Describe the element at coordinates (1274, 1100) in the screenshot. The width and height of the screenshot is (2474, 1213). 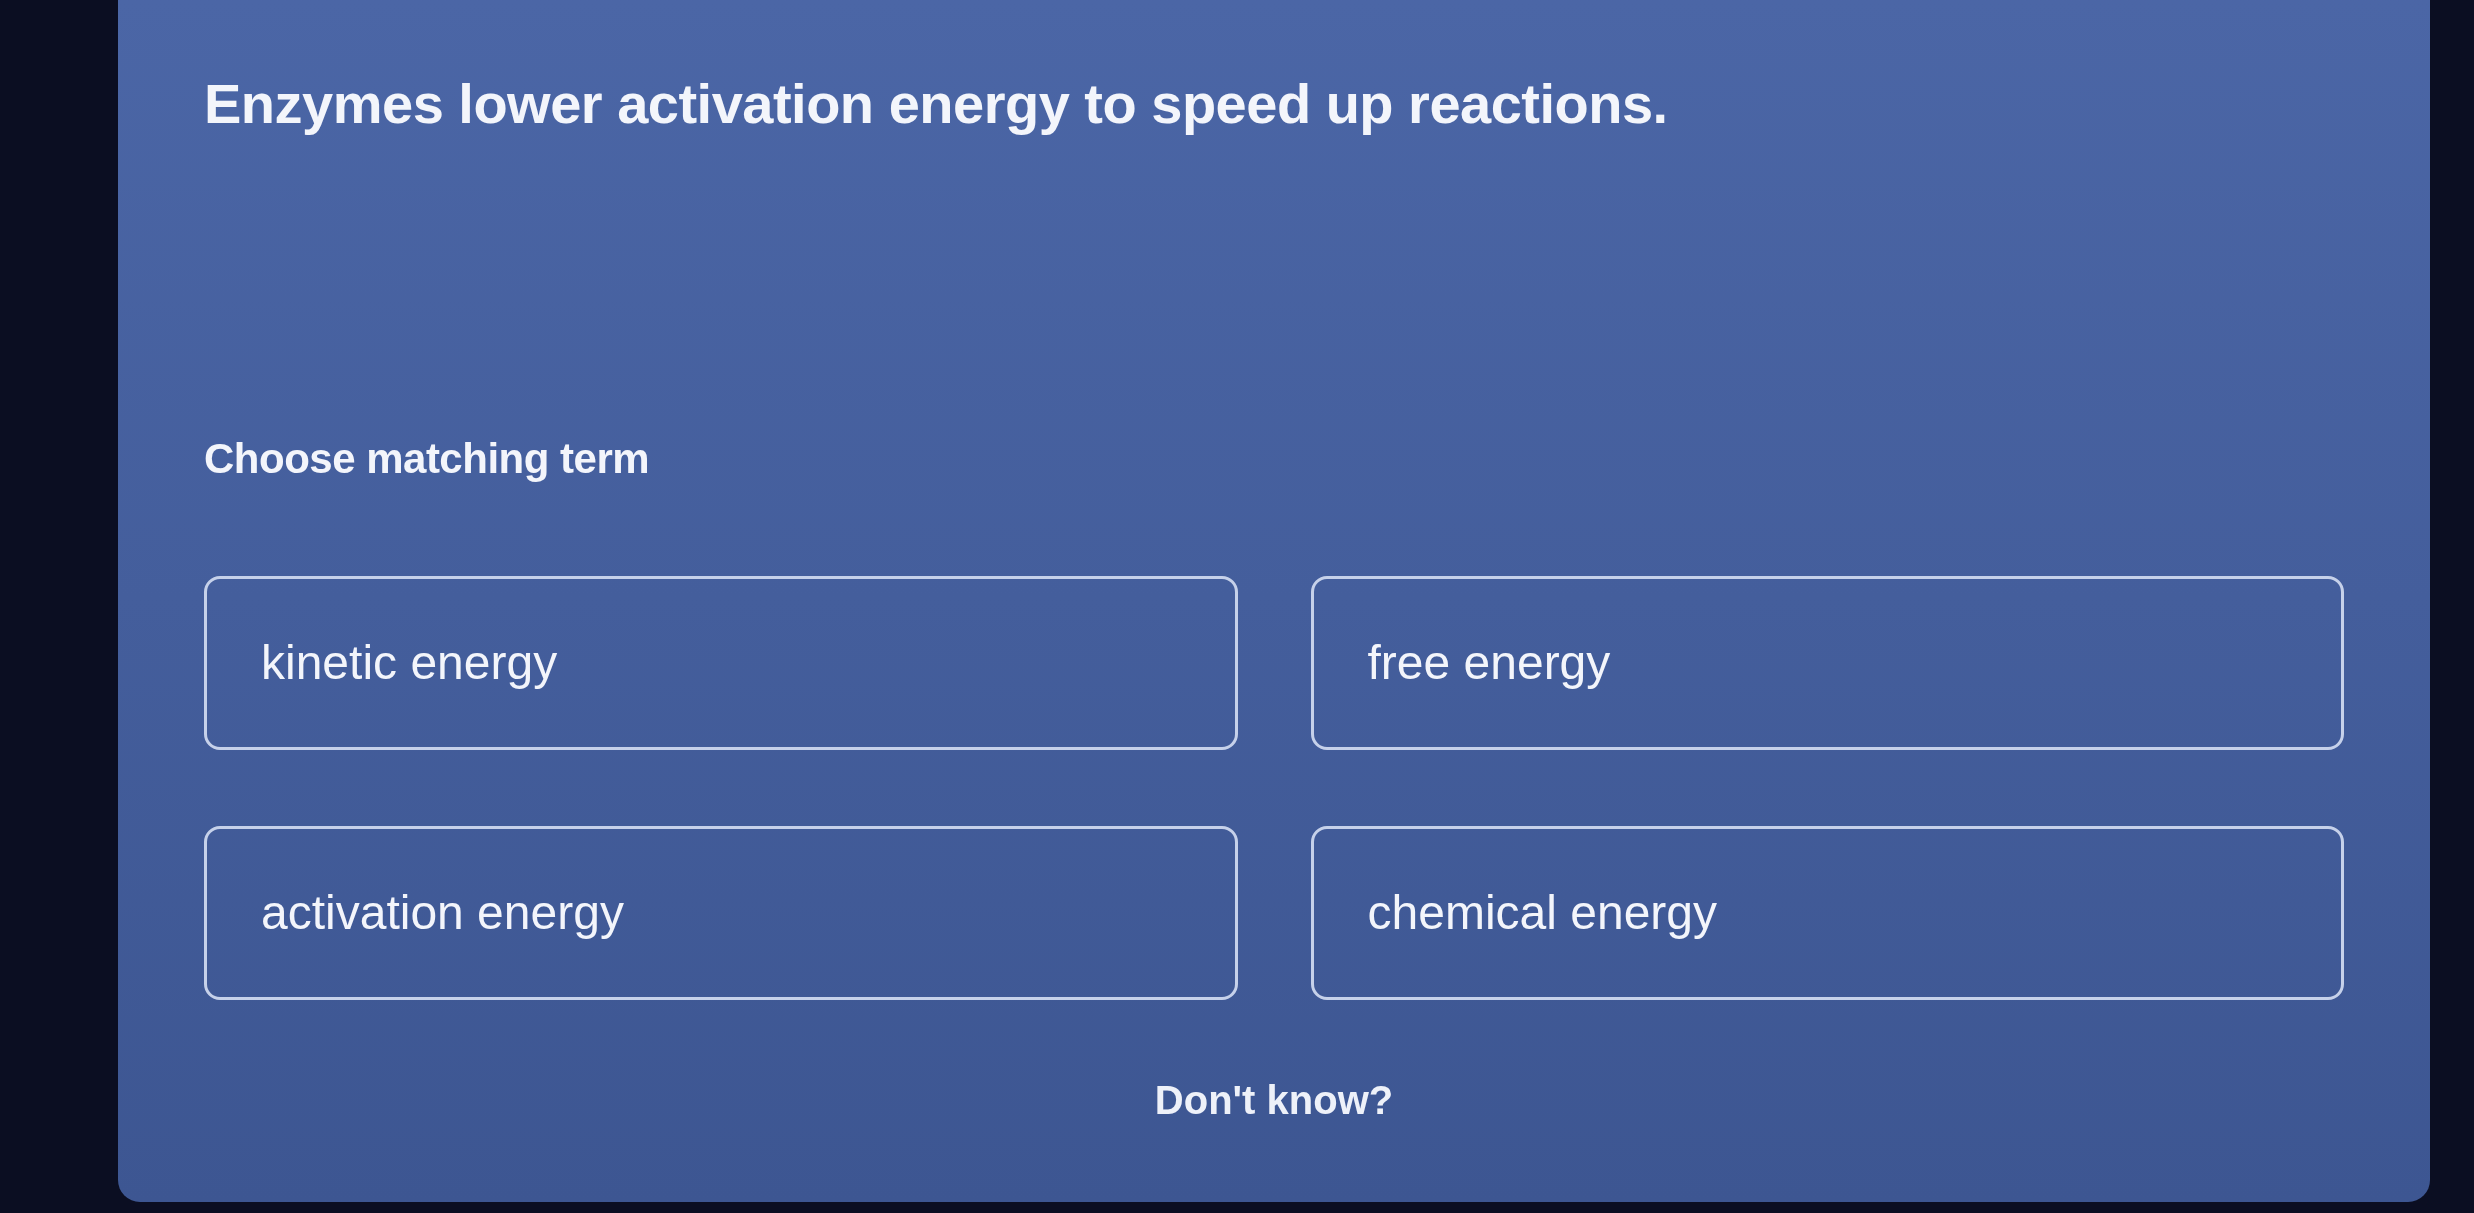
I see `dont-know-link: Don't know?` at that location.